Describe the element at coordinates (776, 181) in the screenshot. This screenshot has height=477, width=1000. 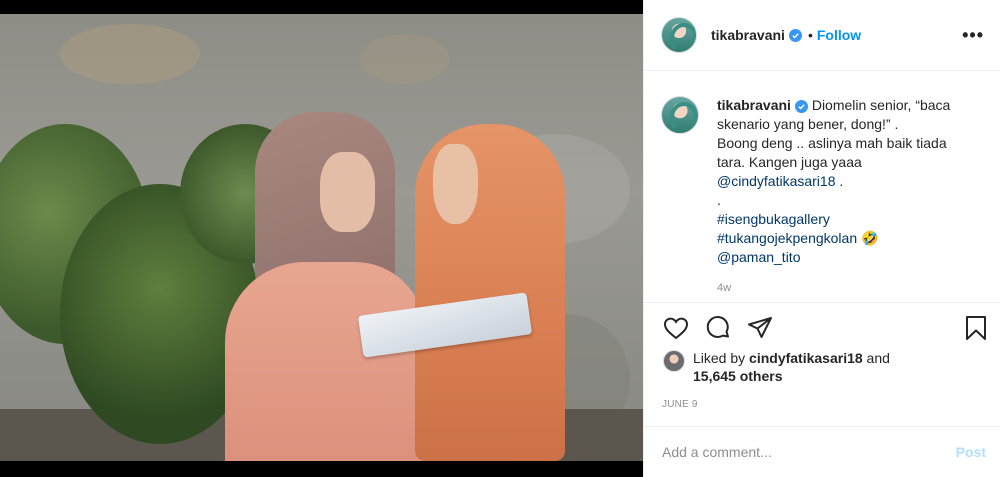
I see `mention-link: @cindyfatikasari18` at that location.